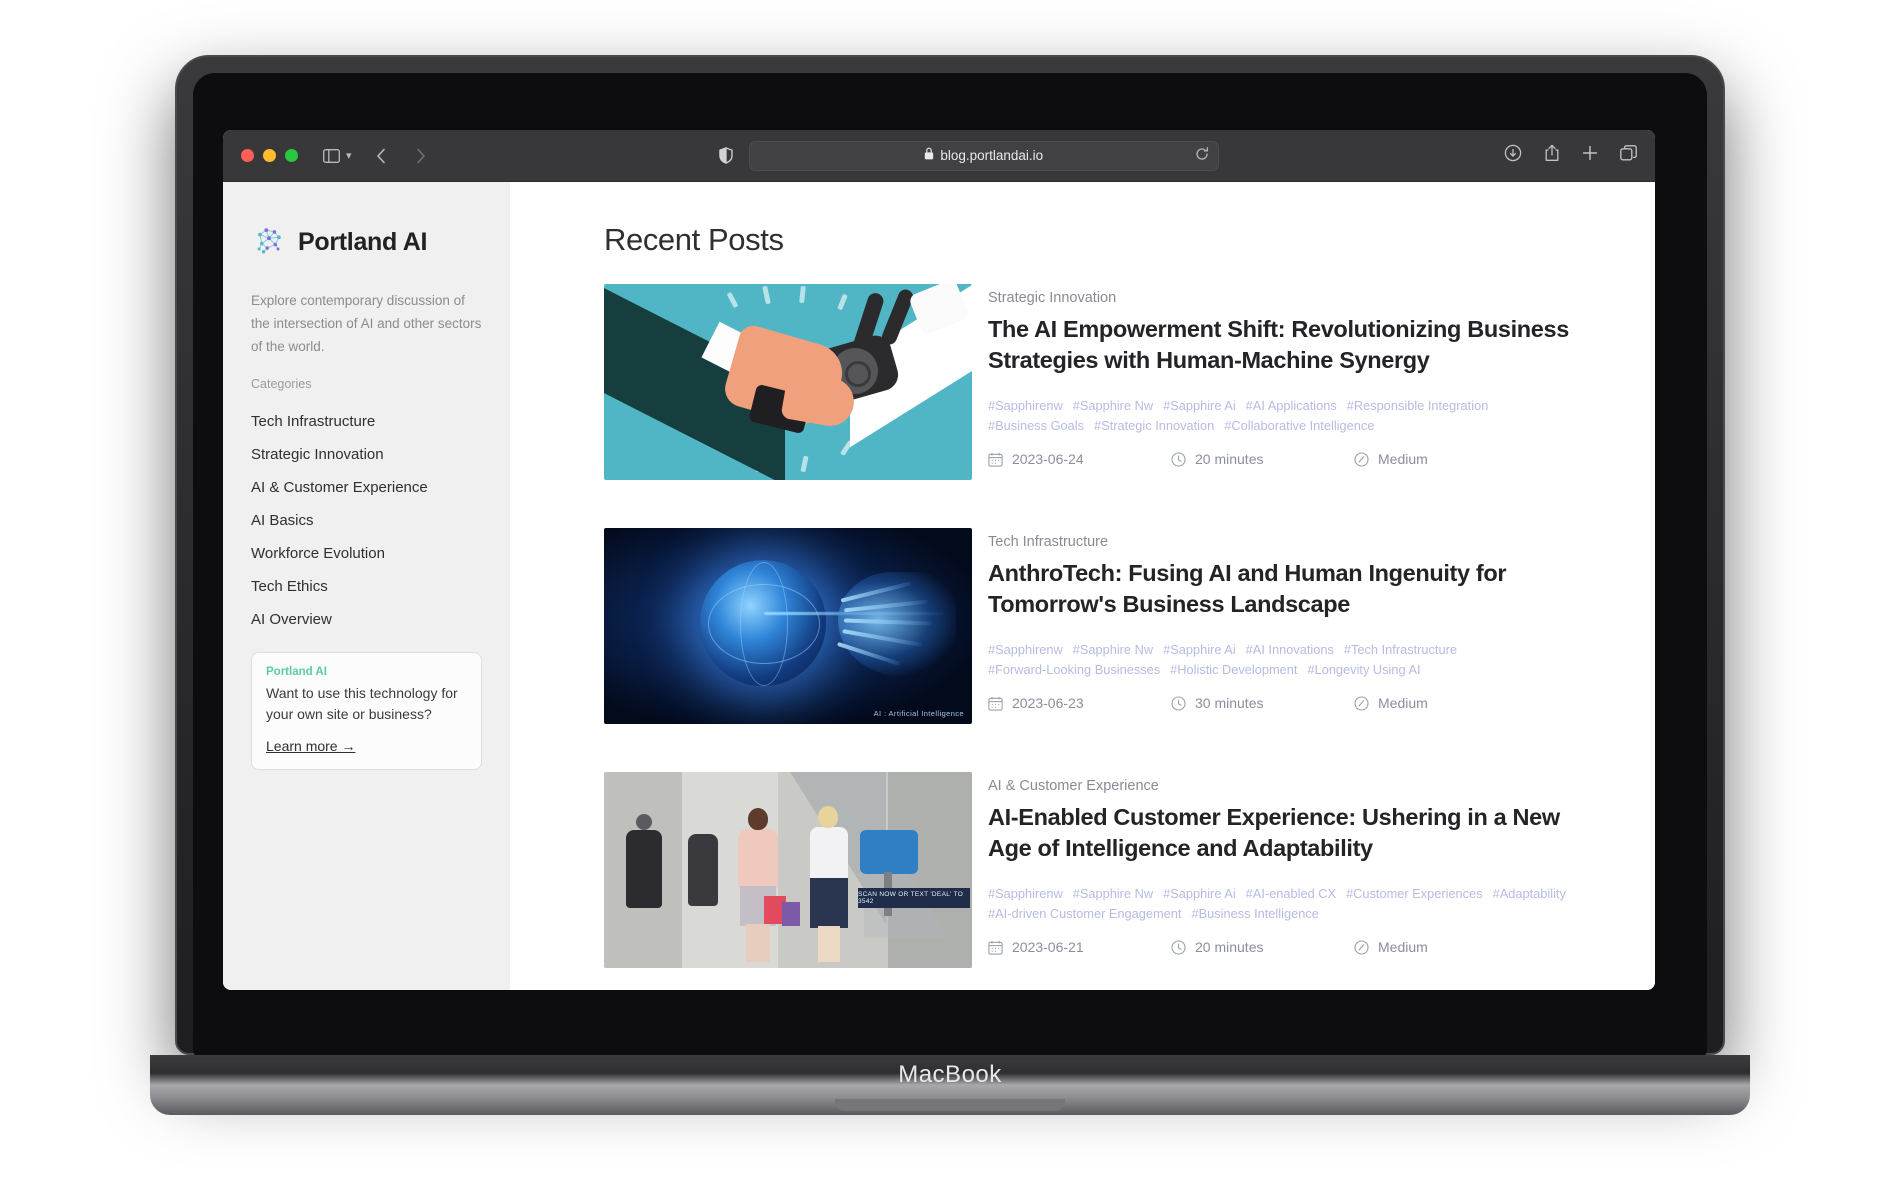 Image resolution: width=1900 pixels, height=1200 pixels. I want to click on brand: Portland AI, so click(366, 242).